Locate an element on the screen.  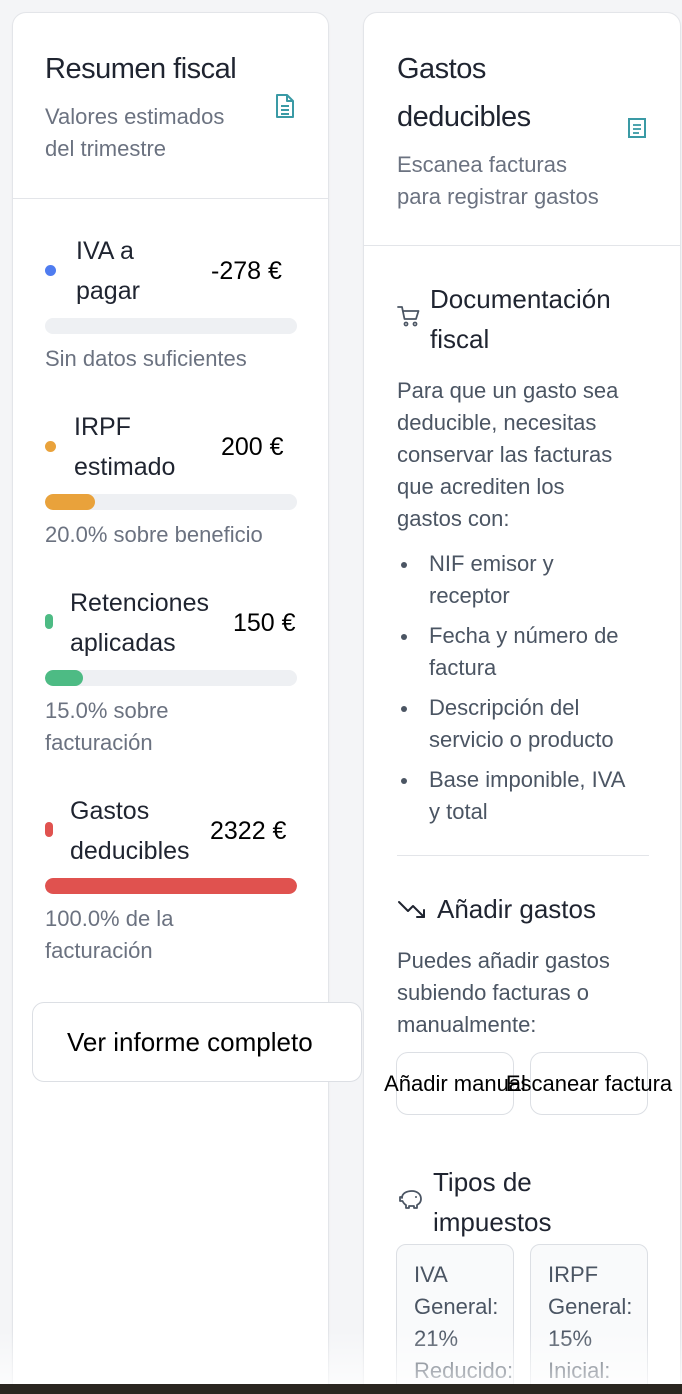
gastos-progress-fill is located at coordinates (171, 886).